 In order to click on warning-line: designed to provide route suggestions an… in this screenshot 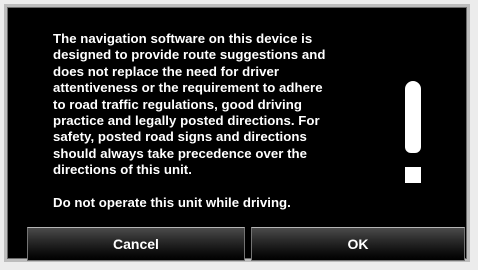, I will do `click(189, 55)`.